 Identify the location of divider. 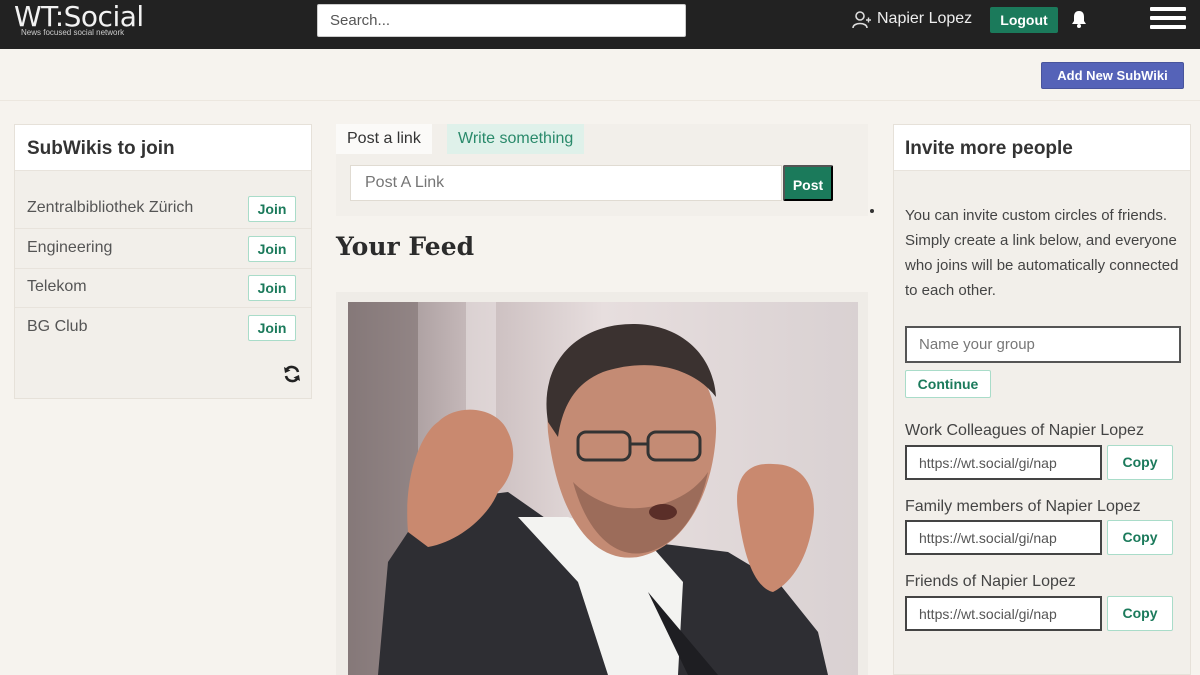
(600, 100).